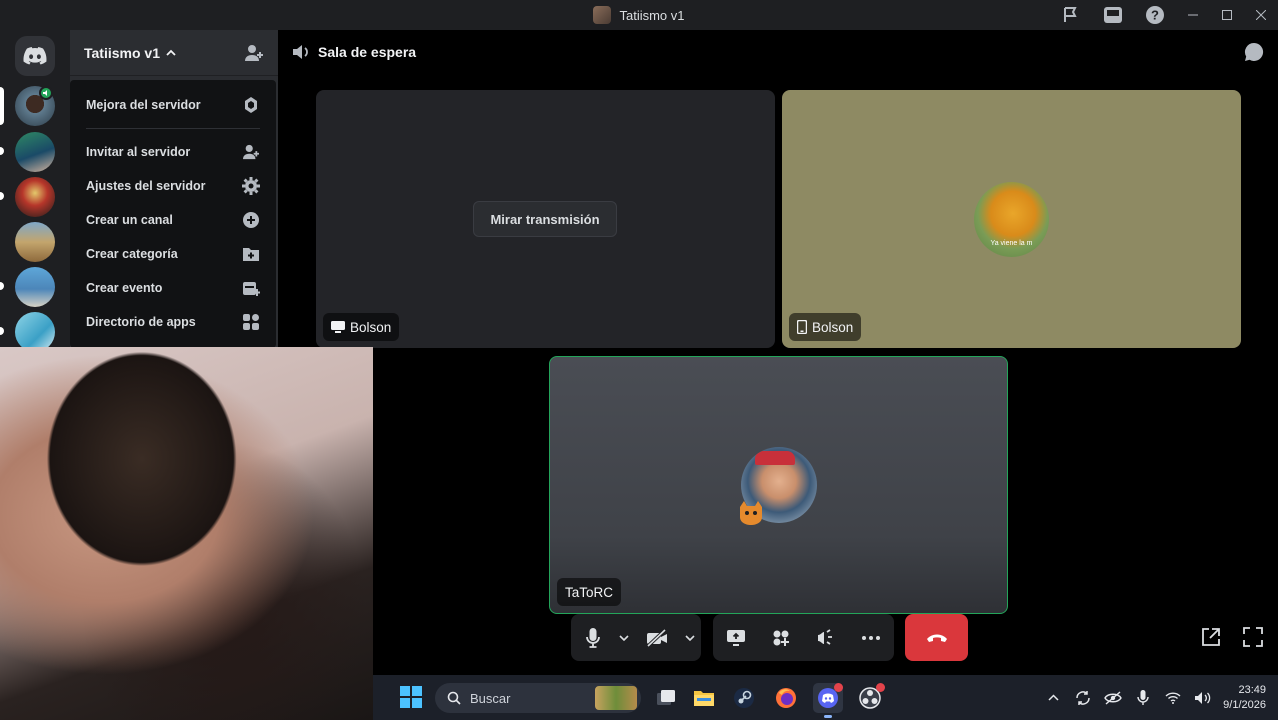 This screenshot has width=1278, height=720. What do you see at coordinates (1261, 15) in the screenshot?
I see `close-button` at bounding box center [1261, 15].